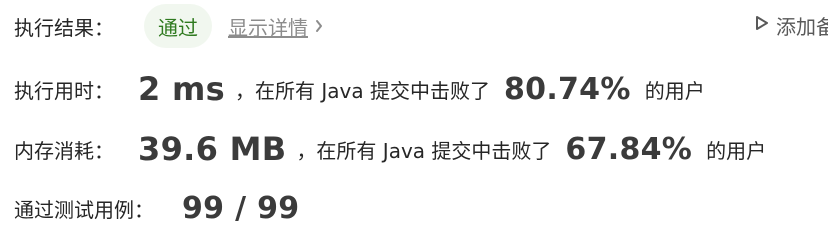  Describe the element at coordinates (362, 90) in the screenshot. I see `runtime-beat-text: ，在所有 Java 提交中击败了` at that location.